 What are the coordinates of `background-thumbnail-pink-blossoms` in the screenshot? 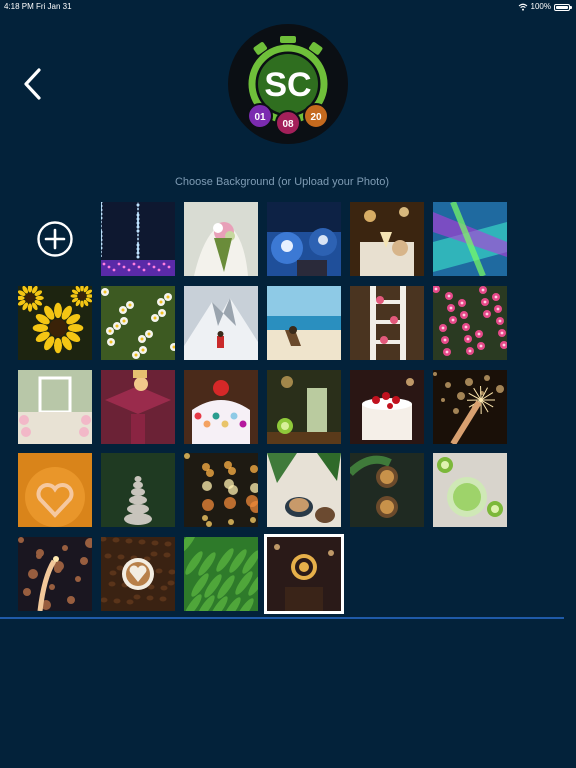 It's located at (470, 323).